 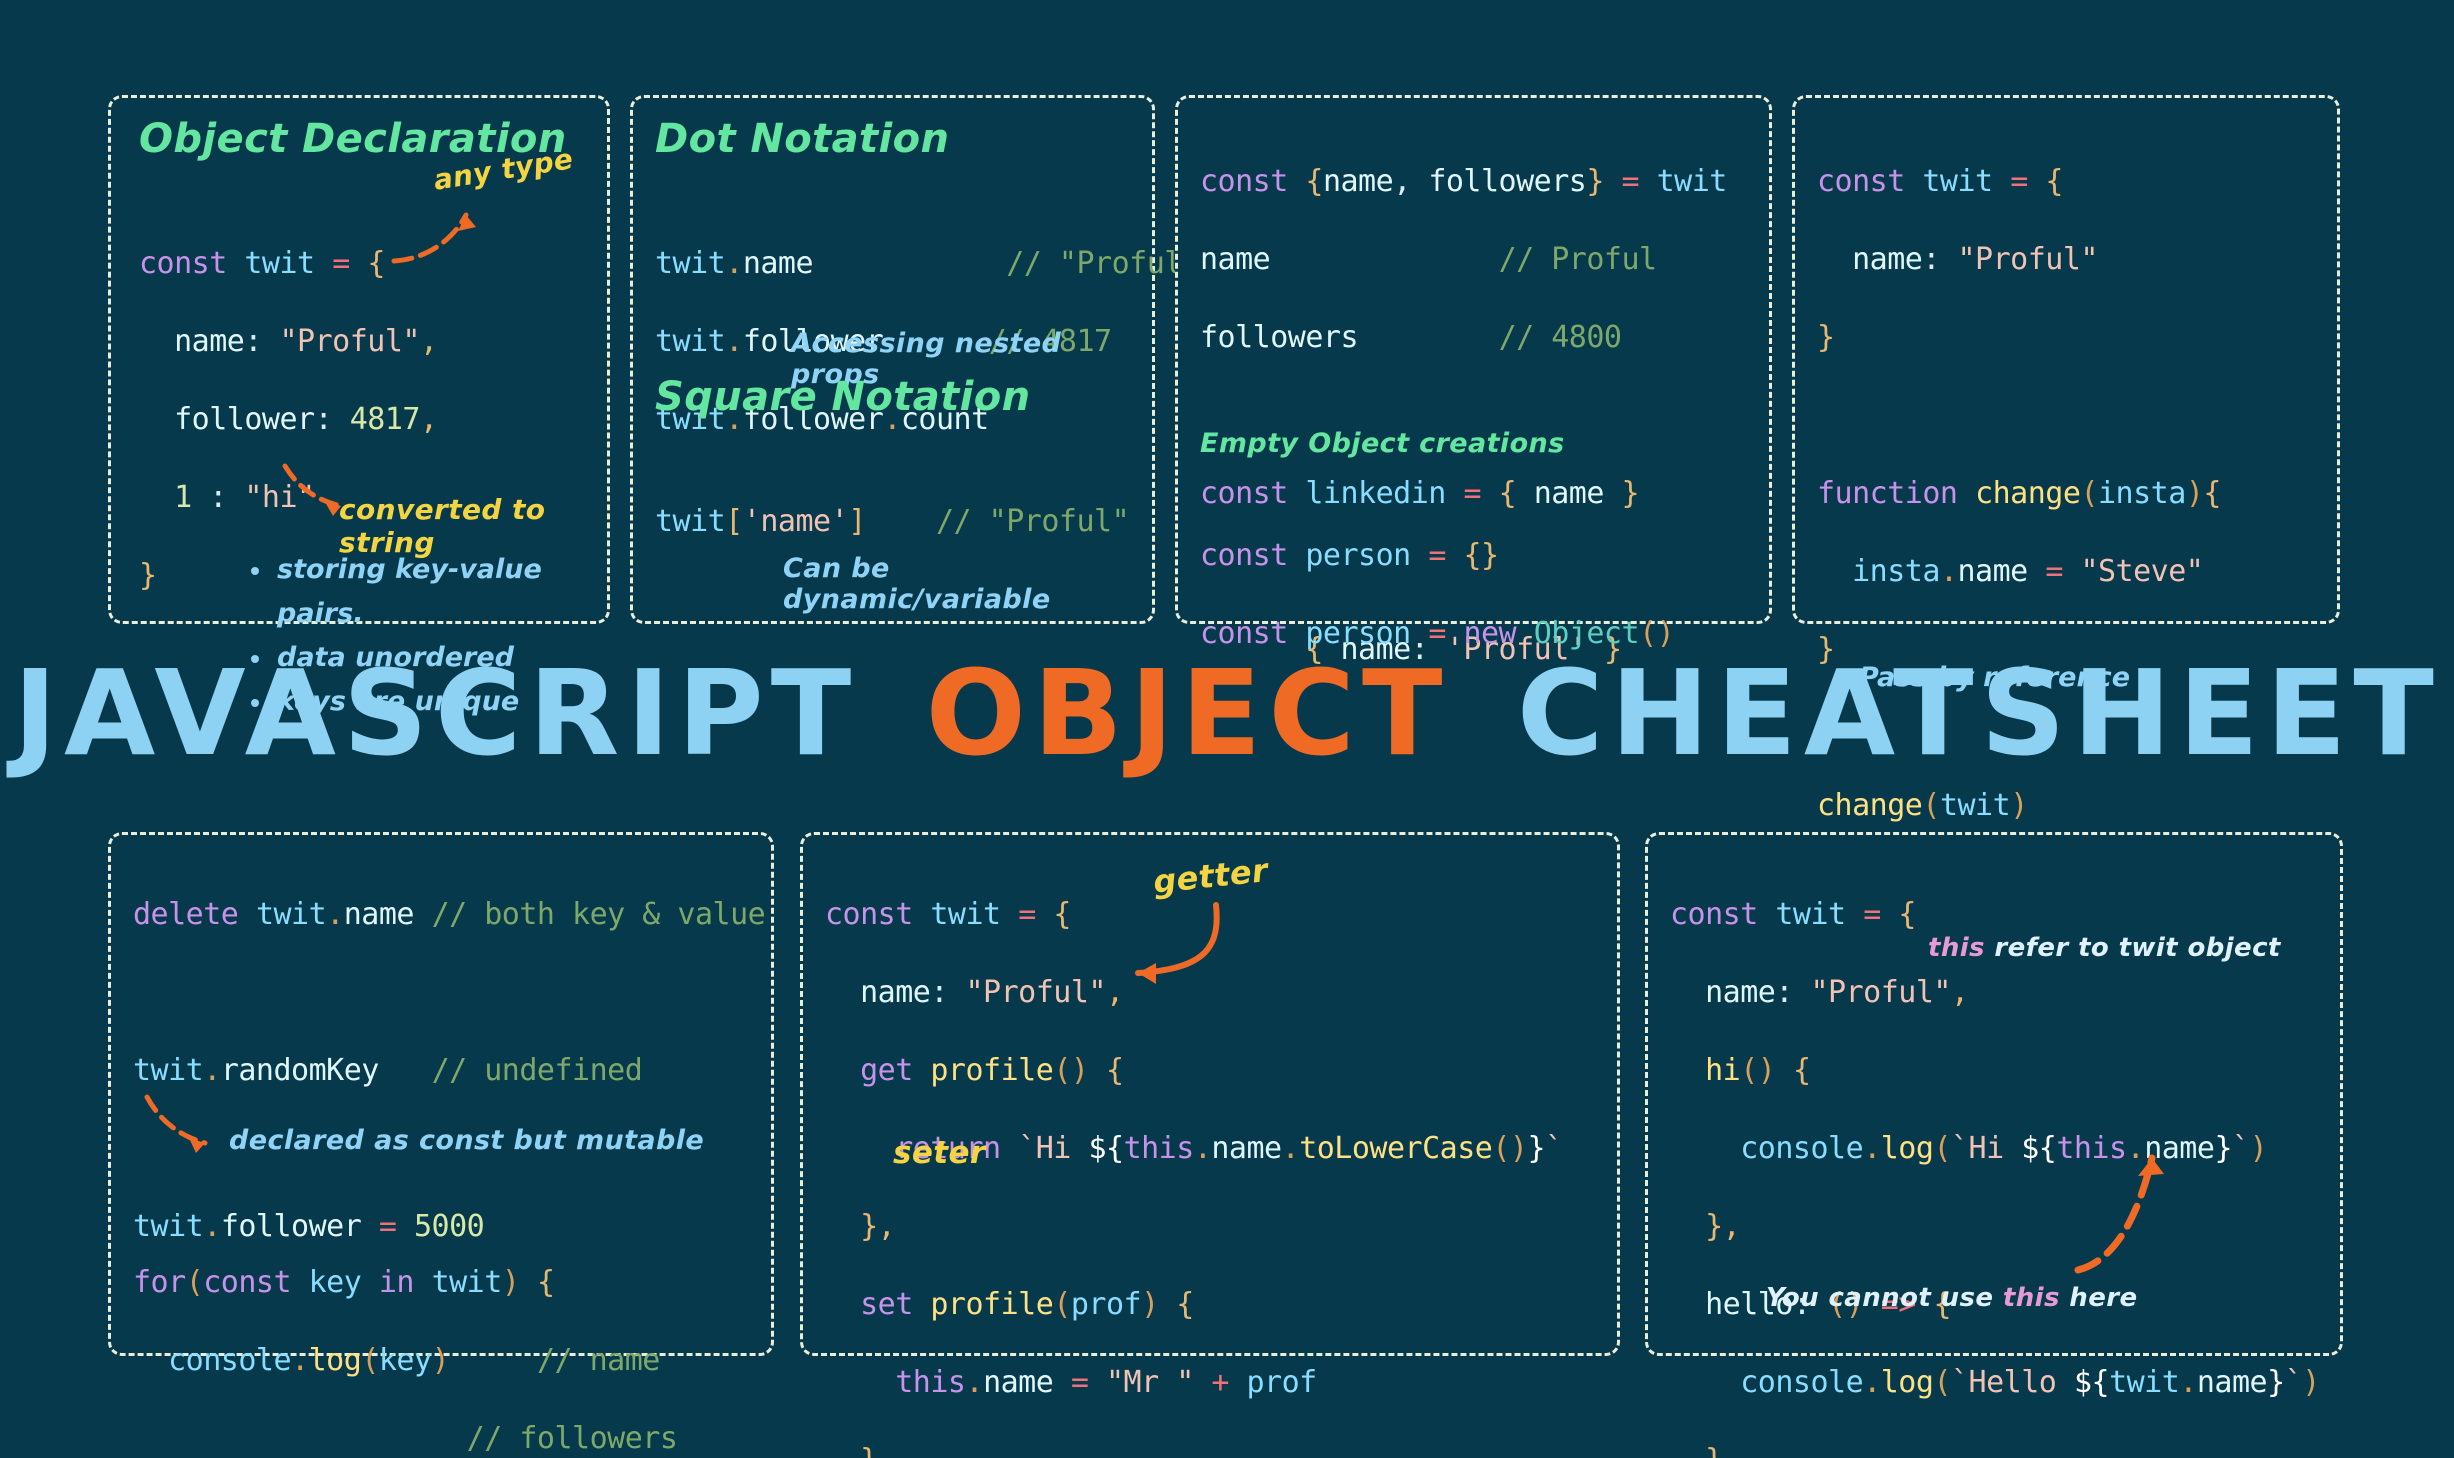 I want to click on code-line: change(twit), so click(x=1922, y=805).